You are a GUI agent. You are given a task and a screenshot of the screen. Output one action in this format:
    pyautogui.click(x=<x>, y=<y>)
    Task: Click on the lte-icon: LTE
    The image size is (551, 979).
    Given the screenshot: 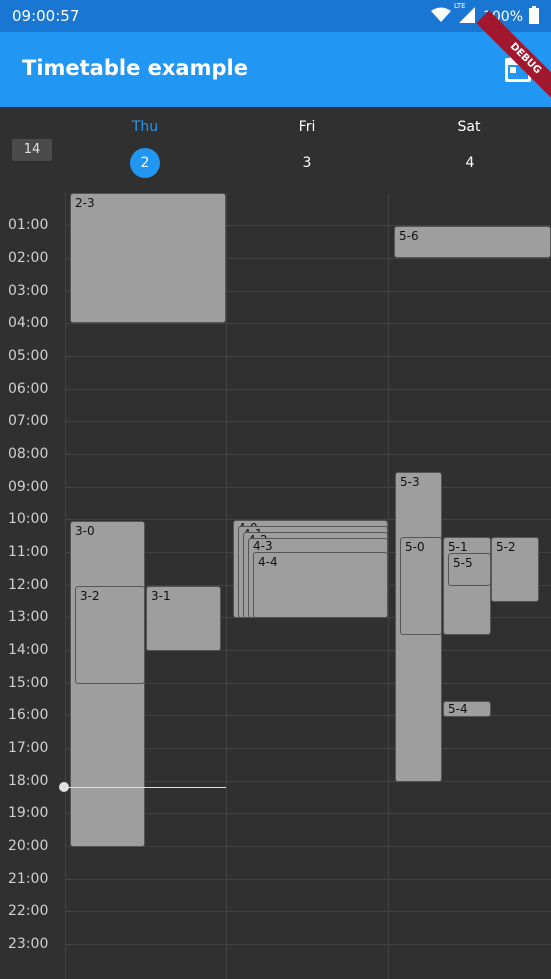 What is the action you would take?
    pyautogui.click(x=465, y=15)
    